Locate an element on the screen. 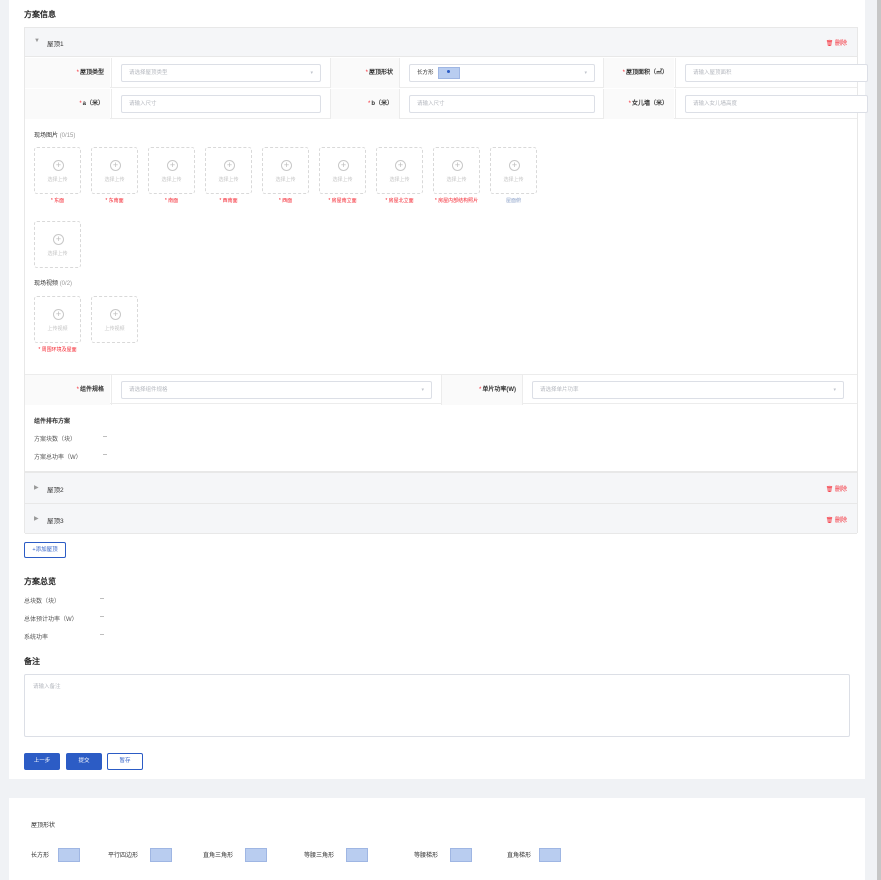 This screenshot has height=880, width=881. video-upload-2: + 上传视频 is located at coordinates (114, 319).